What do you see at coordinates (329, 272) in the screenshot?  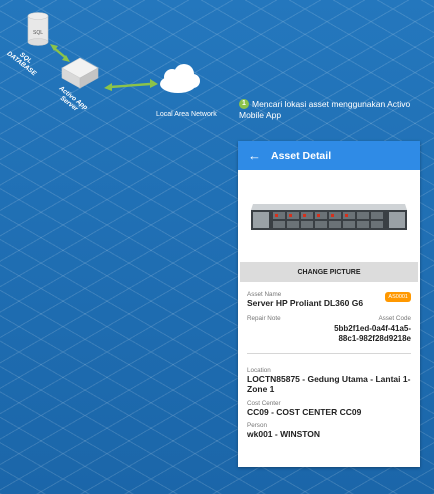 I see `change-picture-button: CHANGE PICTURE` at bounding box center [329, 272].